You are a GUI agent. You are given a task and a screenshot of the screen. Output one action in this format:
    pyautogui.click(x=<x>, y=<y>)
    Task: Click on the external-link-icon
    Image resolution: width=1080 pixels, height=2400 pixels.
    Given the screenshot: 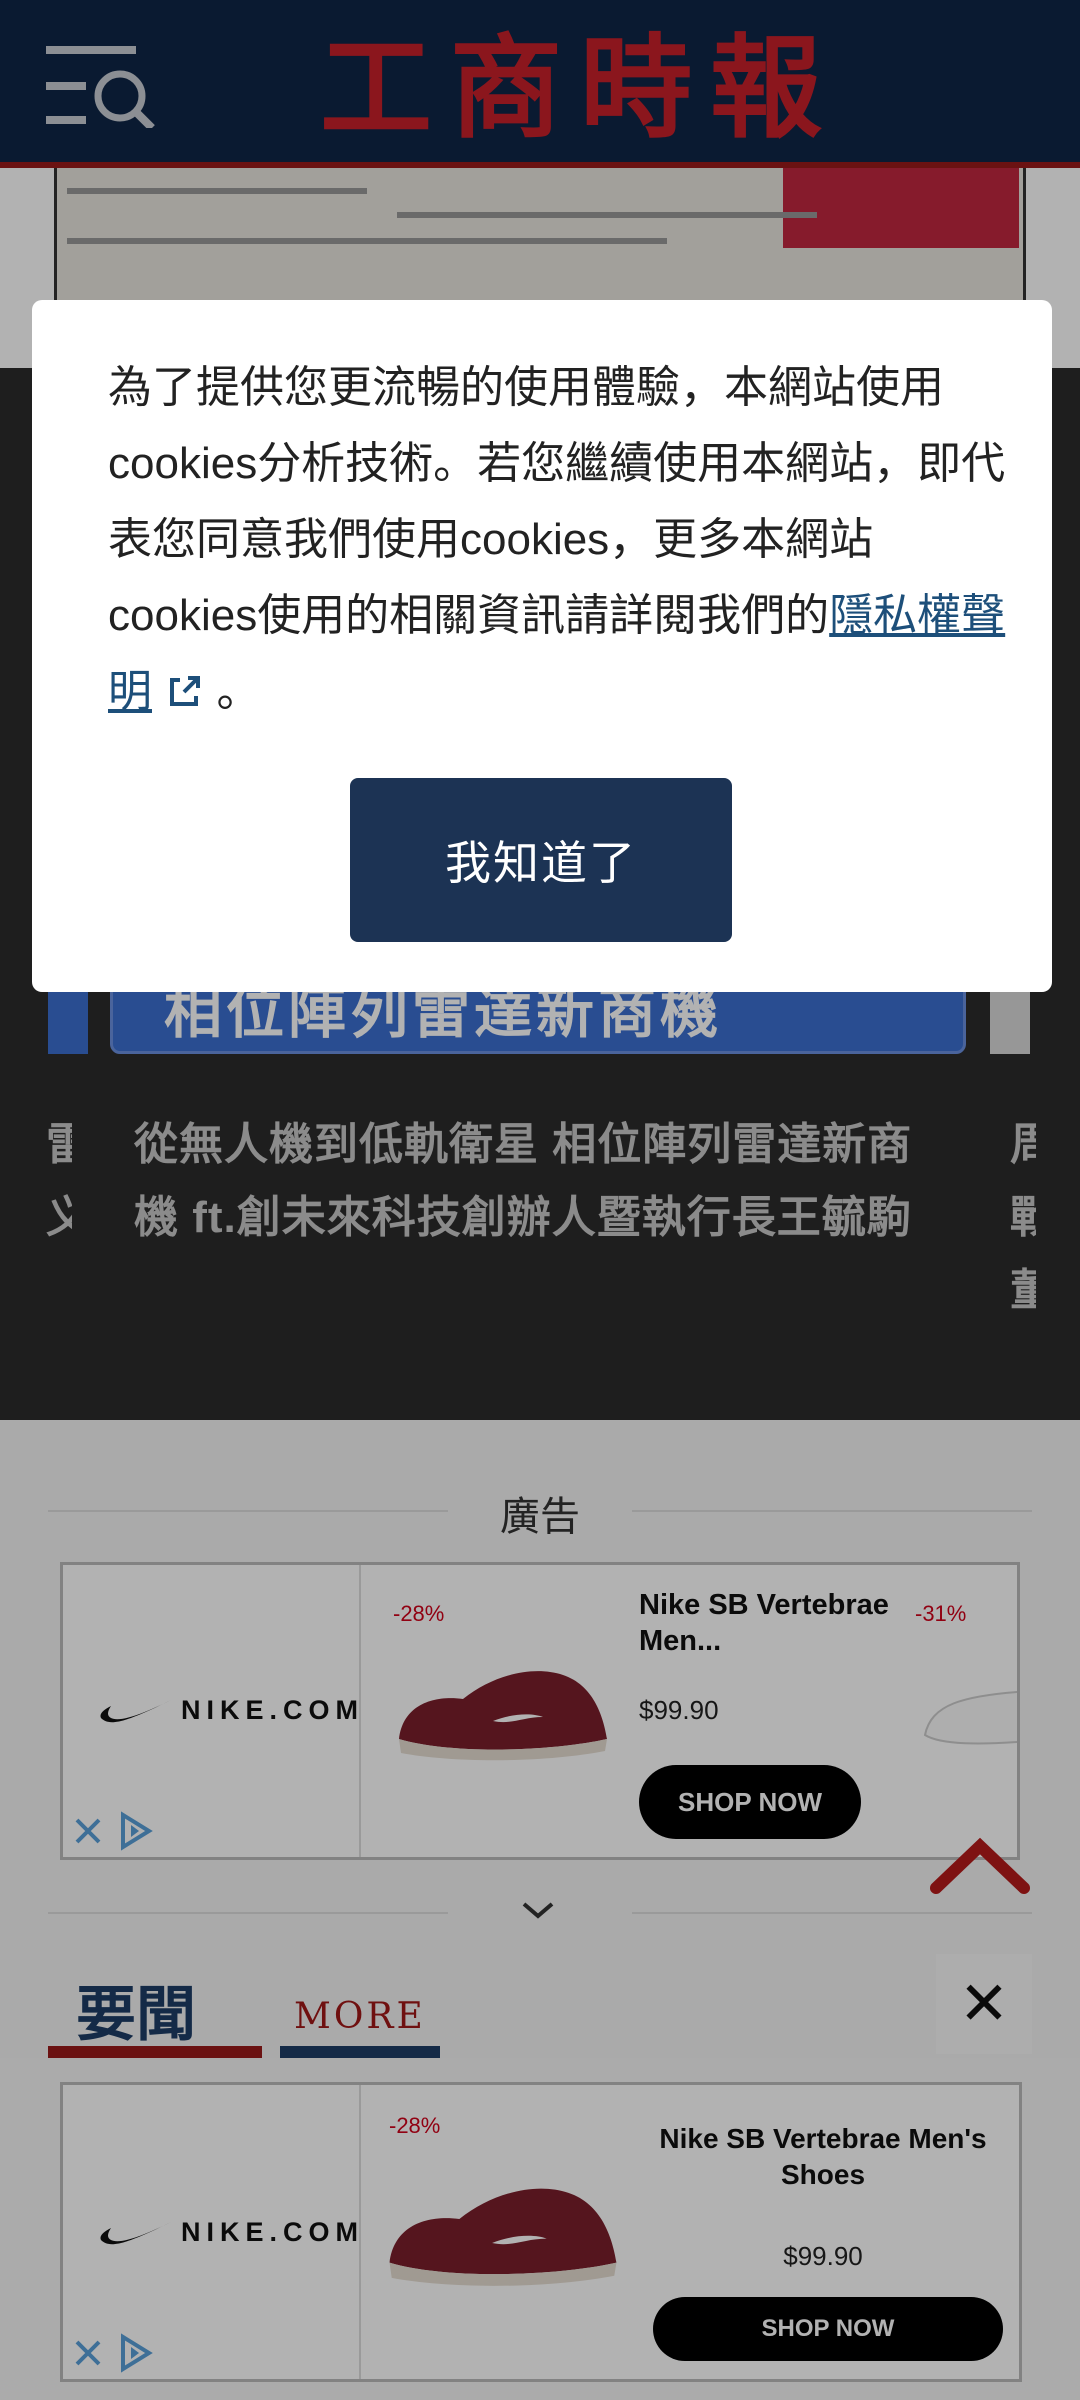 What is the action you would take?
    pyautogui.click(x=184, y=692)
    